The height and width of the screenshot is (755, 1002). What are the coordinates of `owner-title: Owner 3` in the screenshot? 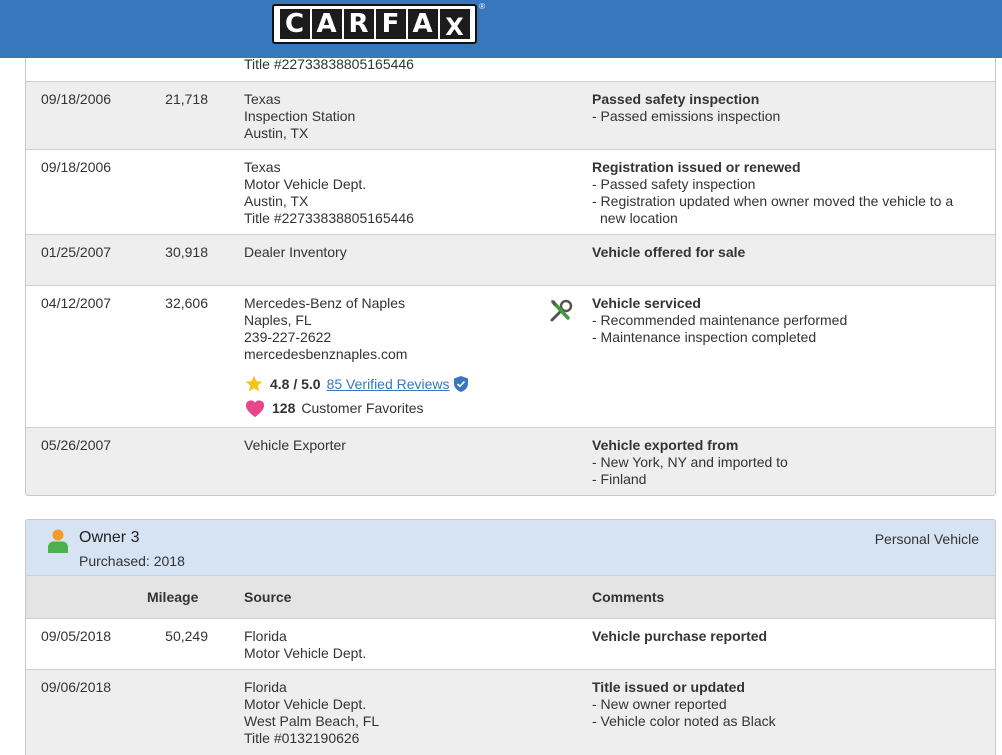 It's located at (109, 537).